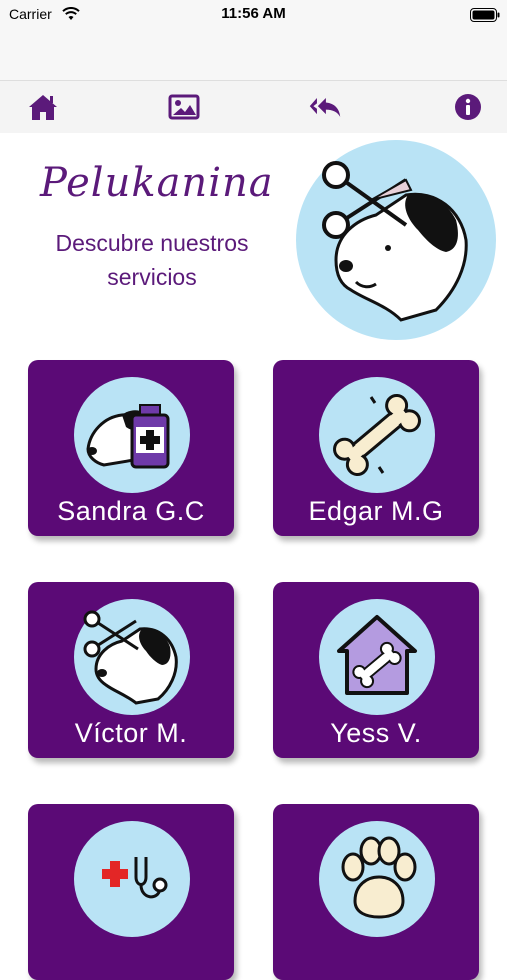 This screenshot has width=507, height=980. What do you see at coordinates (485, 16) in the screenshot?
I see `battery-icon` at bounding box center [485, 16].